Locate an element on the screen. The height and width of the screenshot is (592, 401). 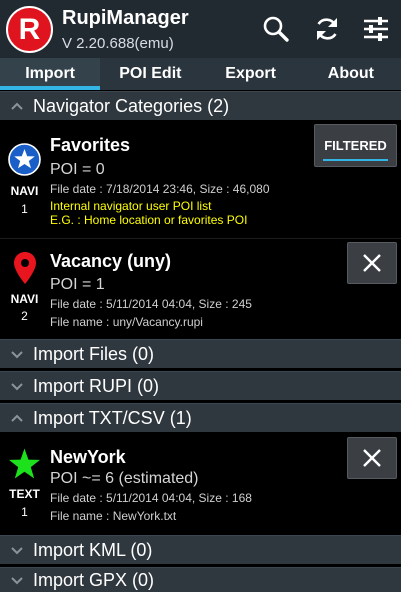
refresh-button is located at coordinates (327, 29).